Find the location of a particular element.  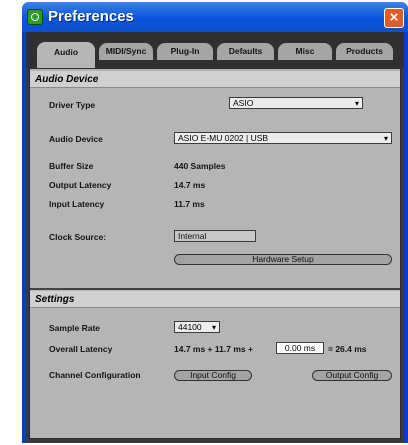

tab-products: Products is located at coordinates (364, 51).